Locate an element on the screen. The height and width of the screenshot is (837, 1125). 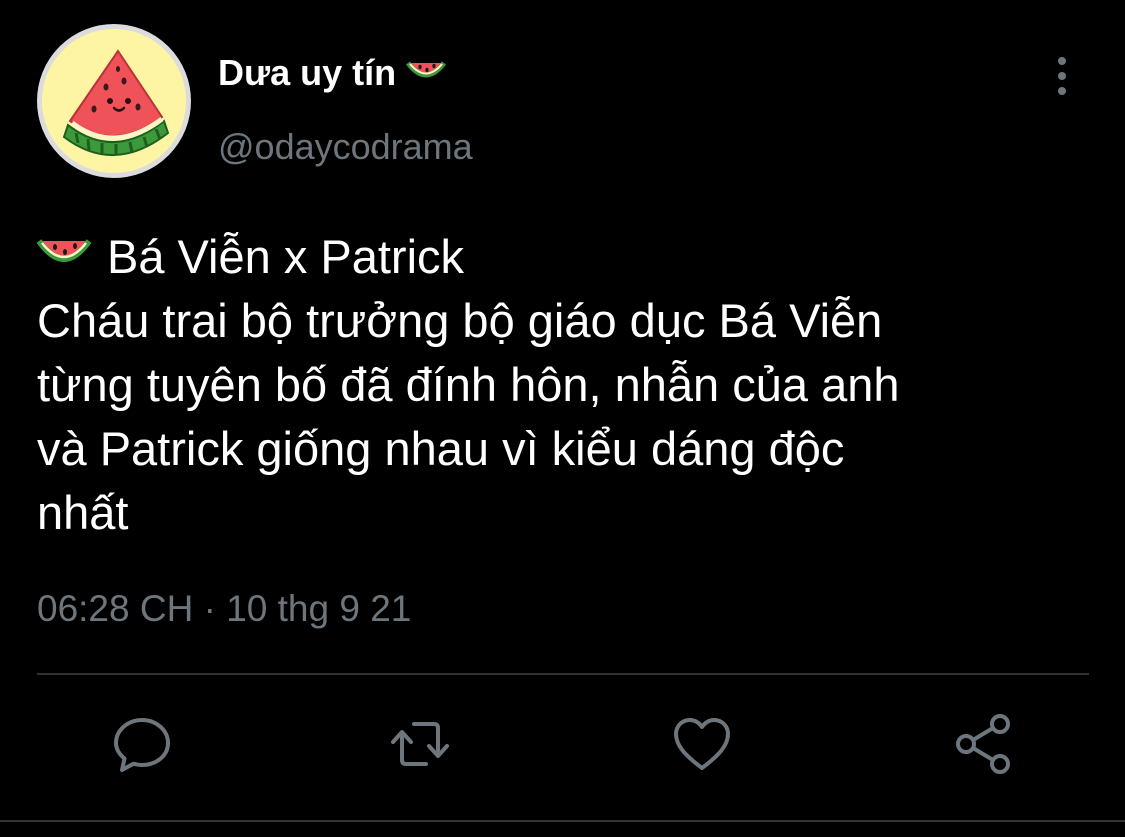
like-button is located at coordinates (702, 744).